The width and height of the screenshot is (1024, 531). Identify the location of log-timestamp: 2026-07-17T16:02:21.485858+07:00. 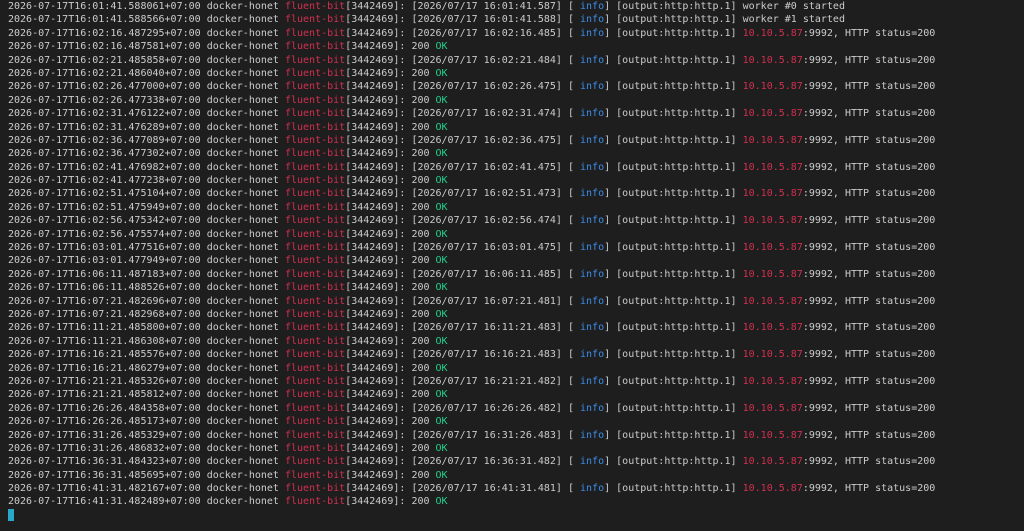
(104, 60).